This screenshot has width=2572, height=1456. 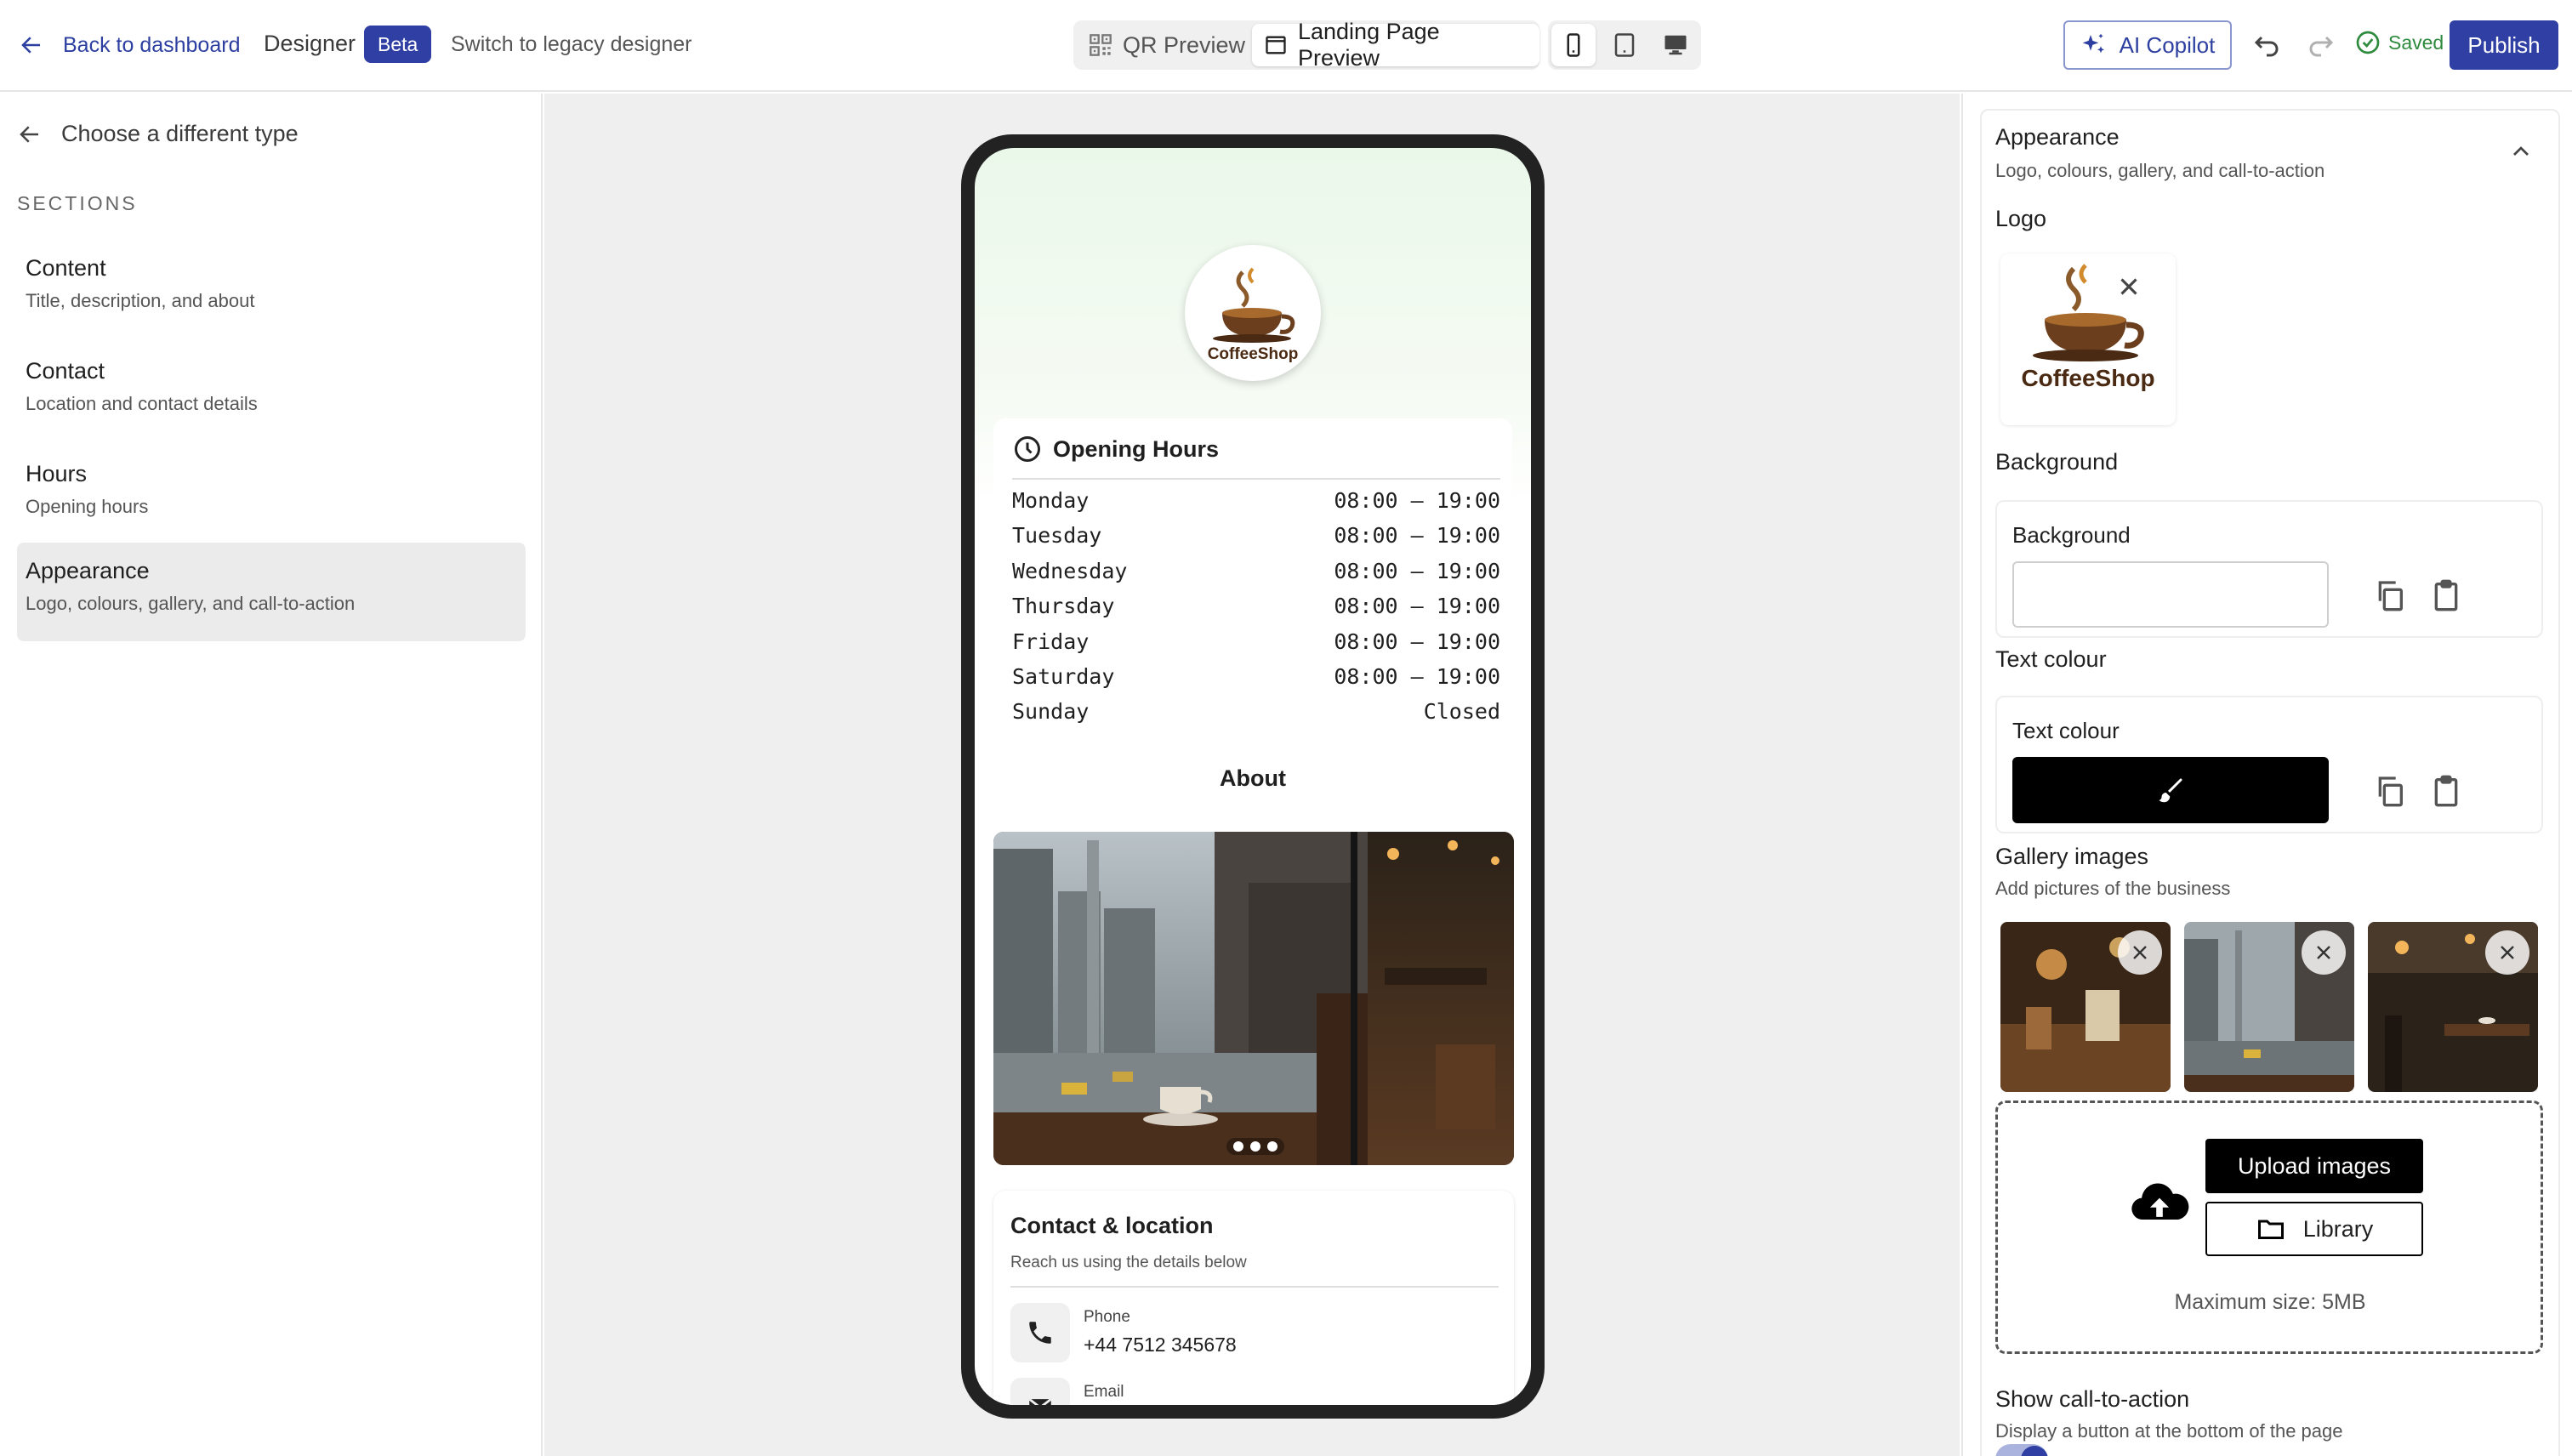 What do you see at coordinates (1256, 606) in the screenshot?
I see `hours-row: Thursday 08:00 – 19:00` at bounding box center [1256, 606].